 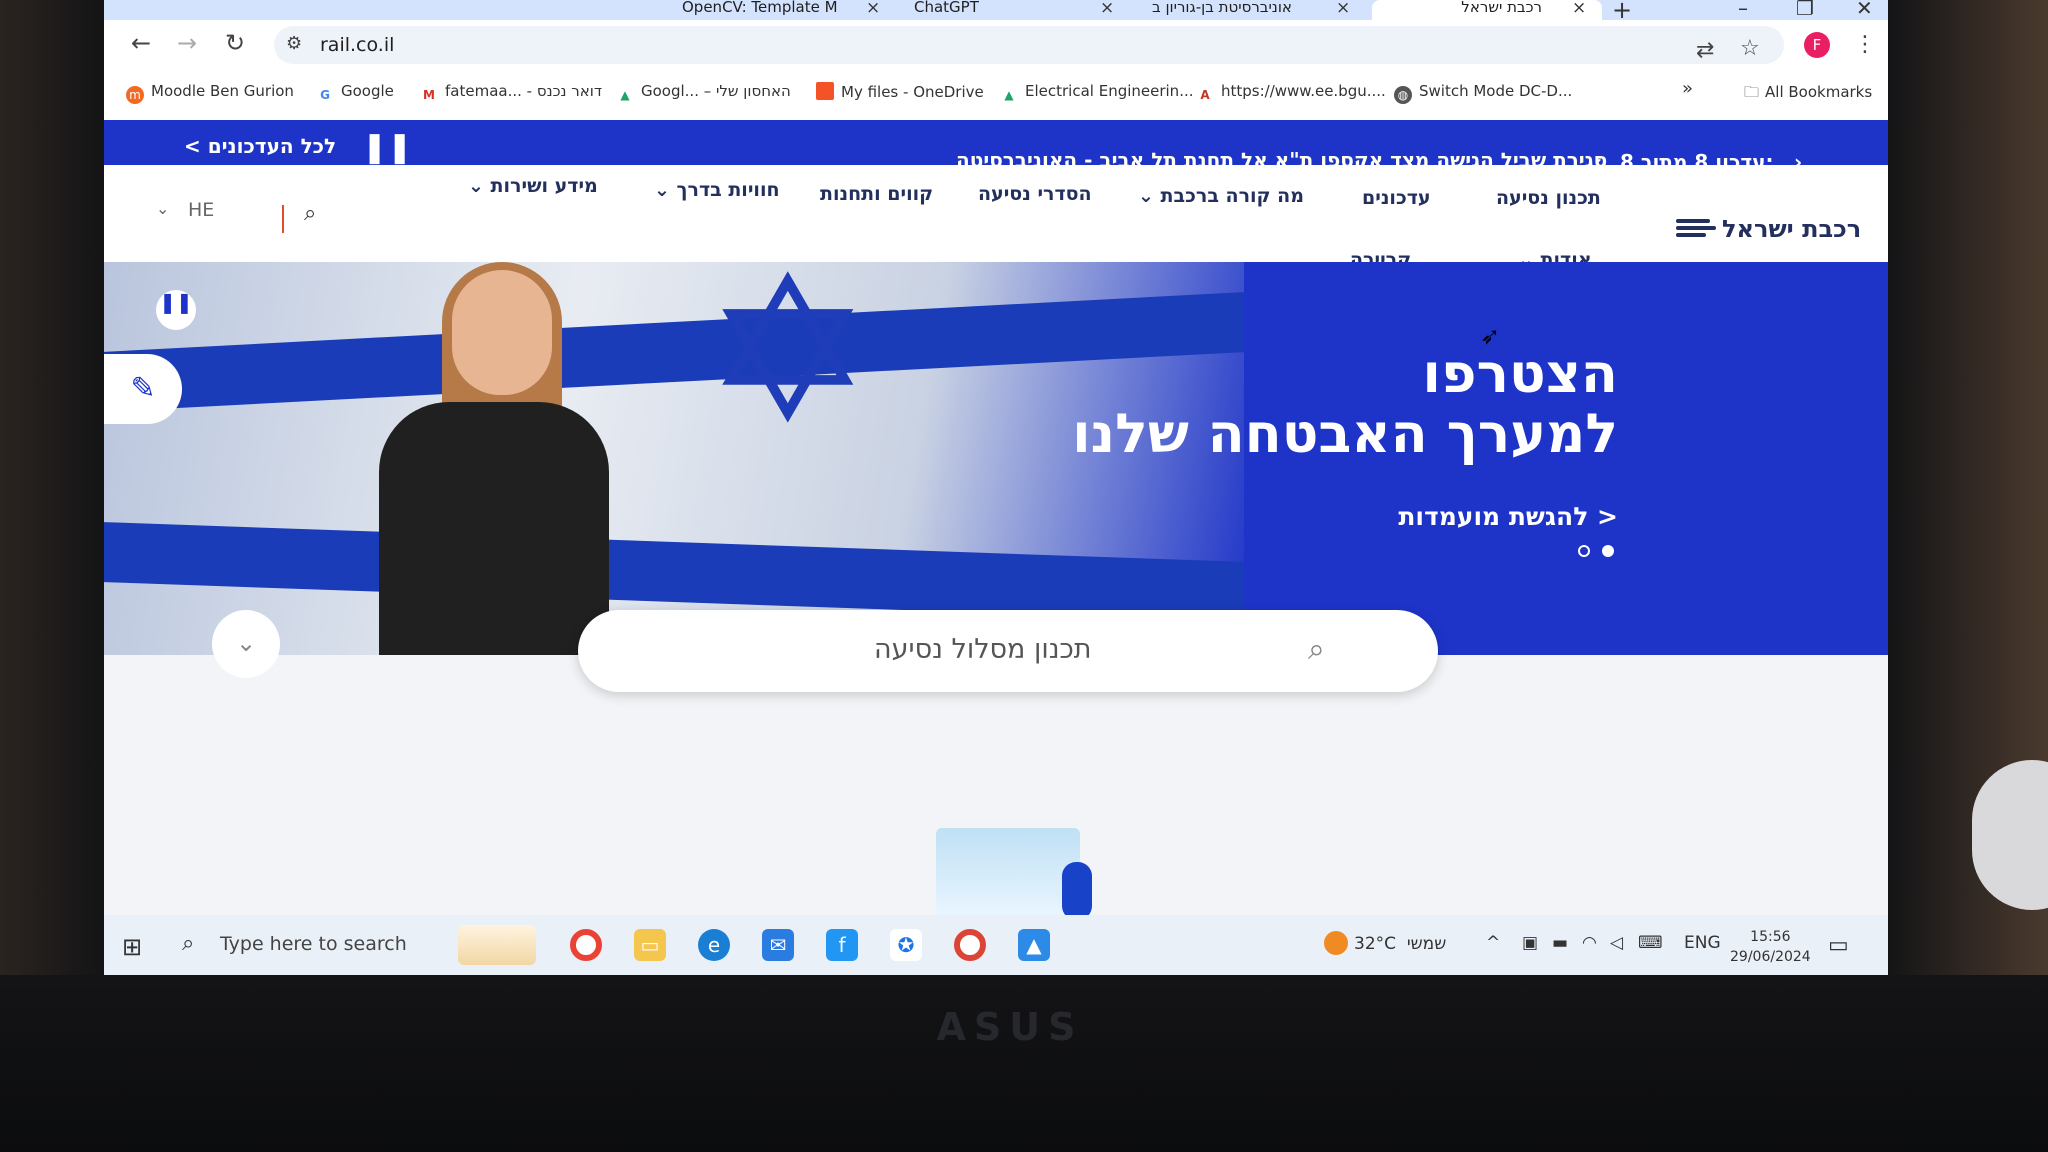 I want to click on window-close-icon: ✕, so click(x=1864, y=10).